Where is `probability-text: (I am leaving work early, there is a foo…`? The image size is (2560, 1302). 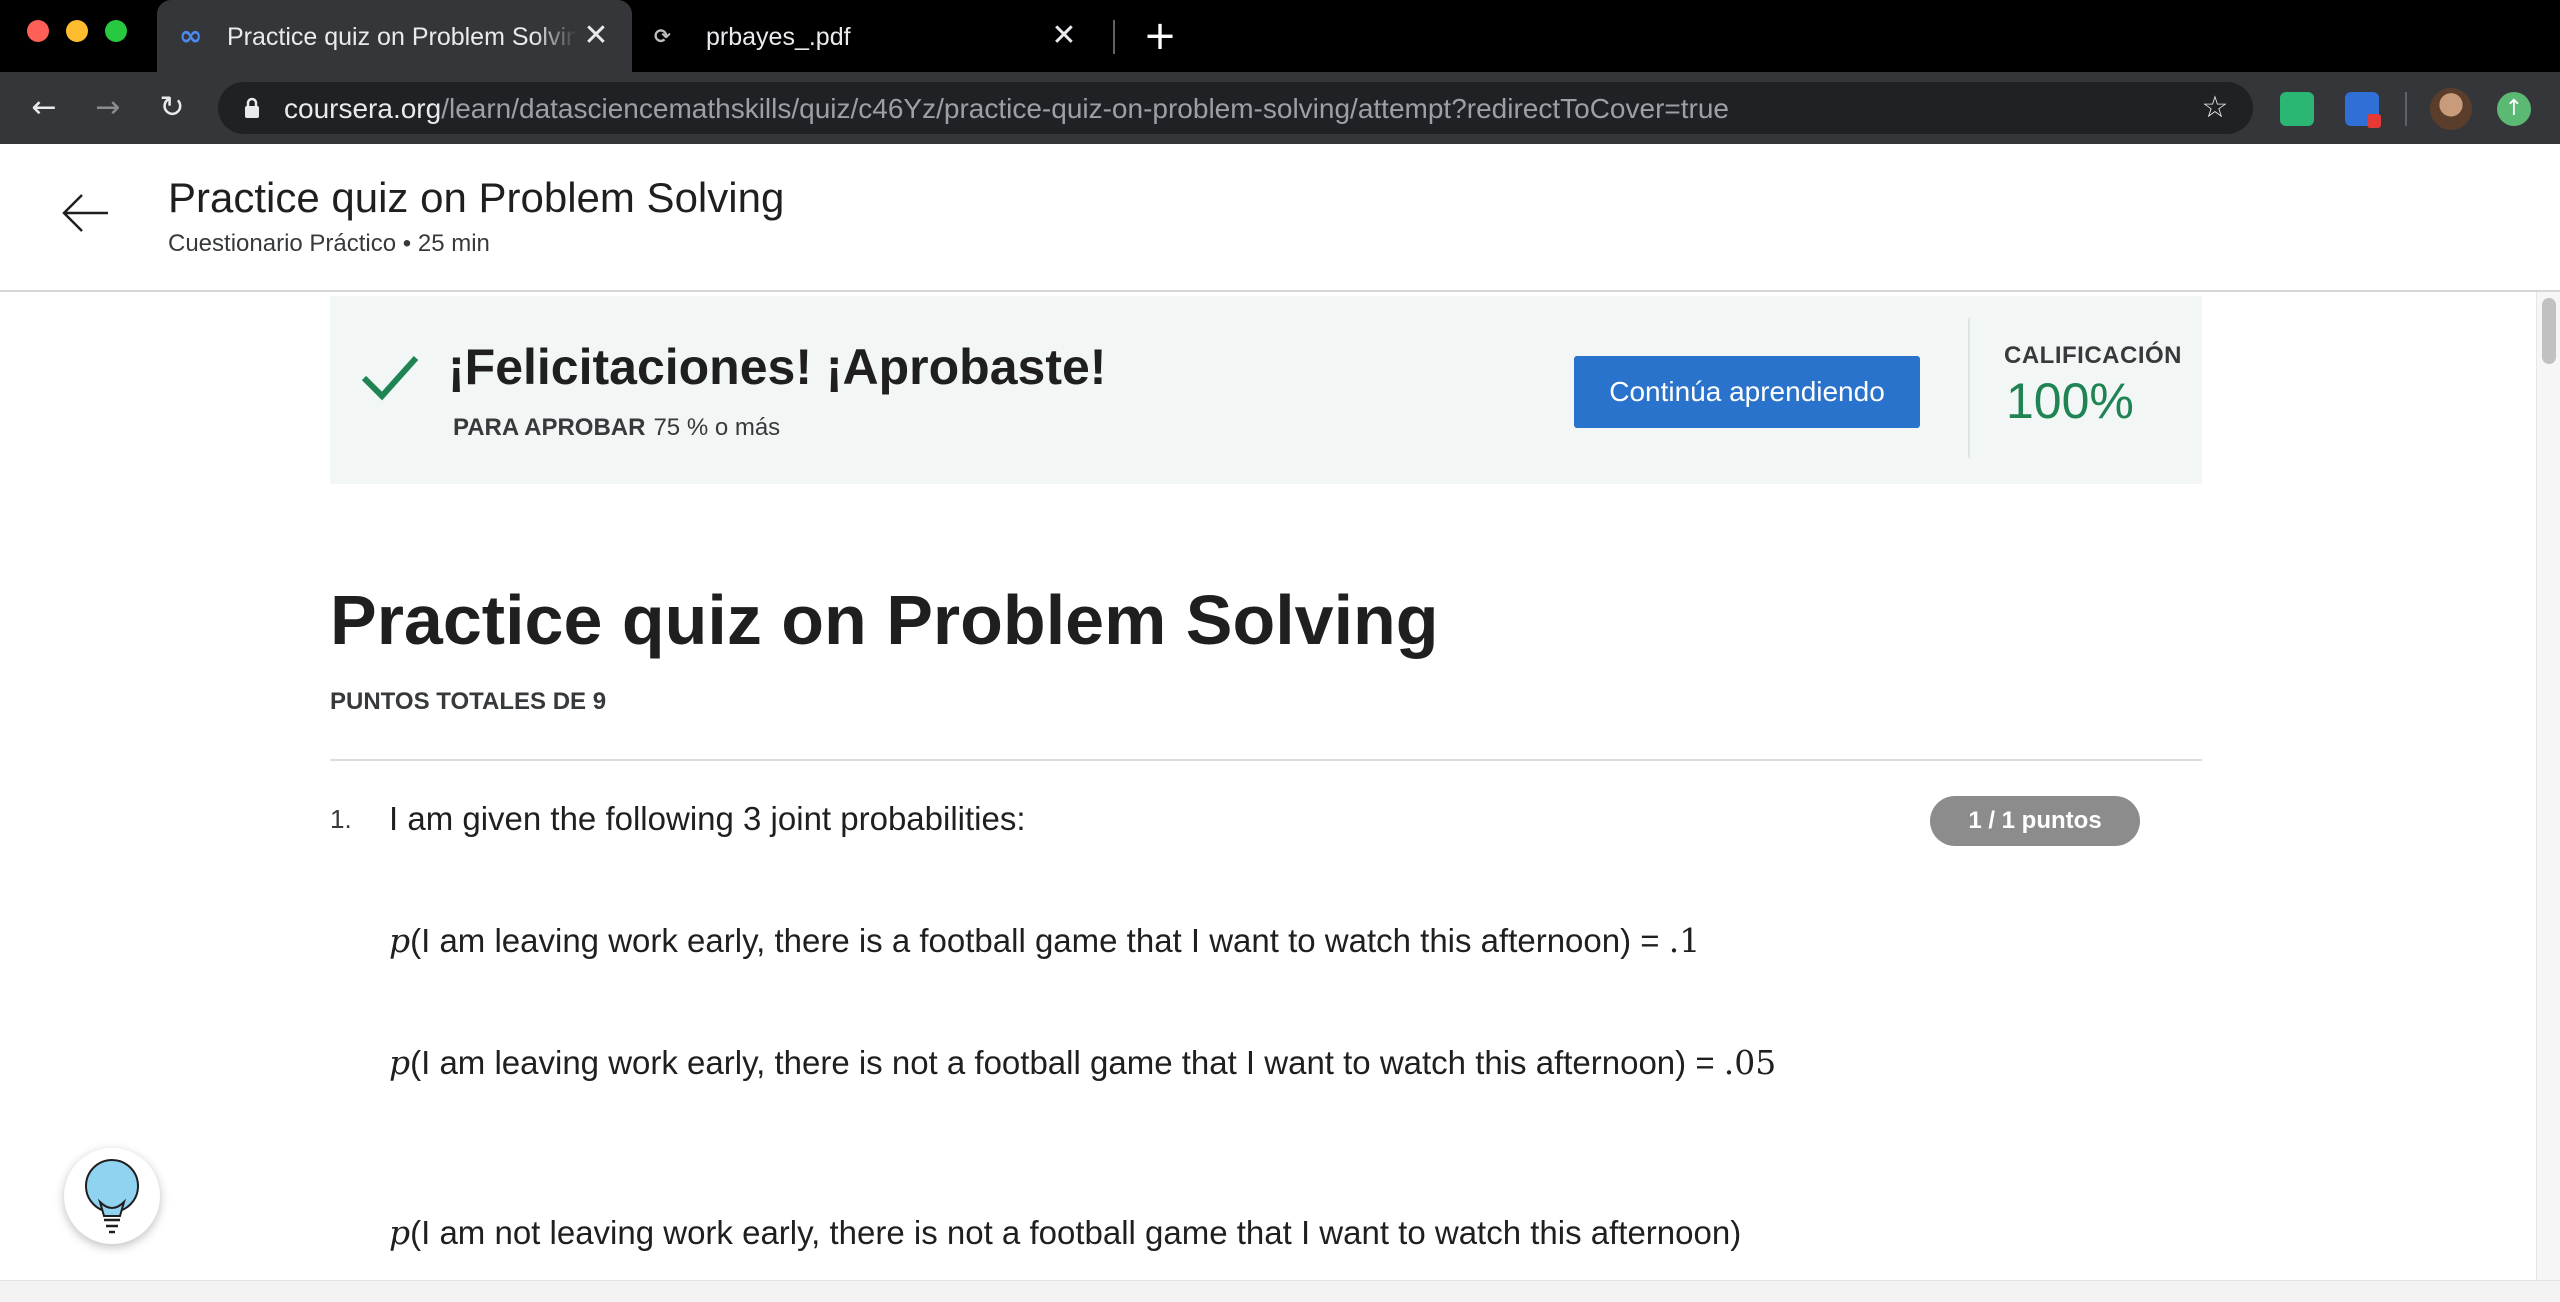 probability-text: (I am leaving work early, there is a foo… is located at coordinates (1039, 940).